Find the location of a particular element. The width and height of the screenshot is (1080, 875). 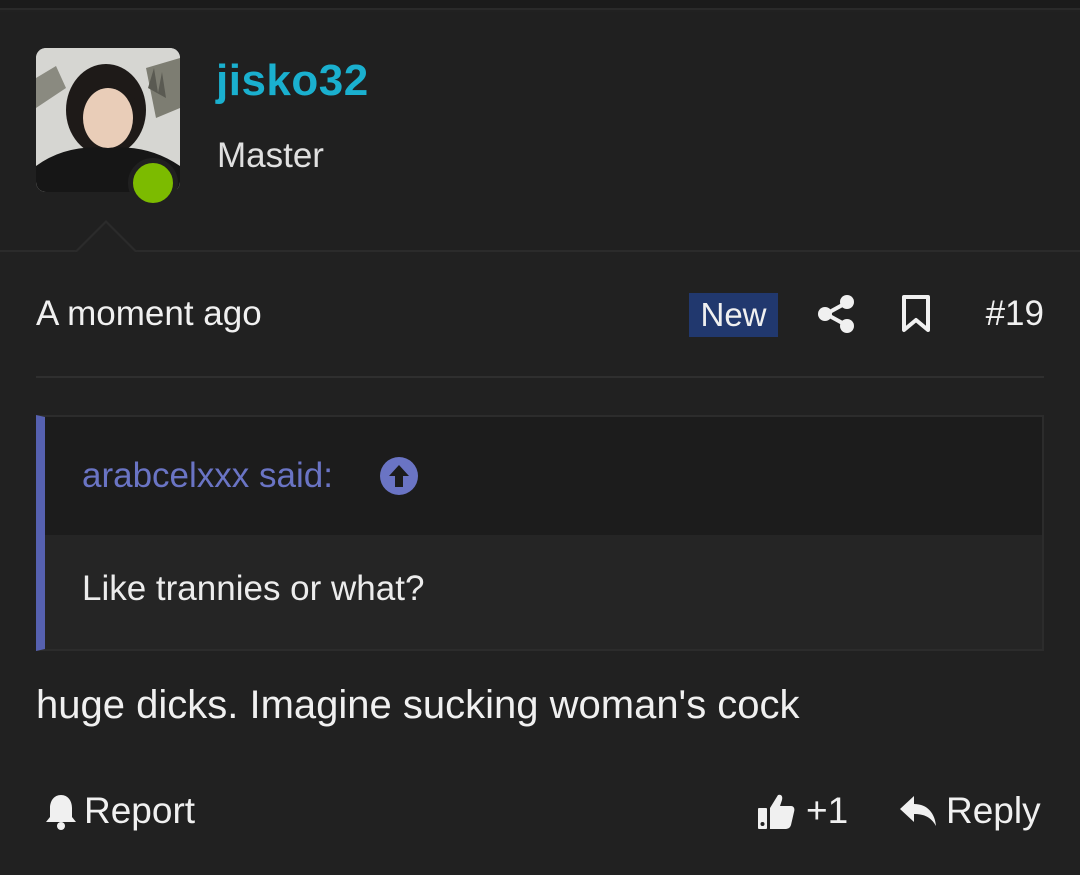

reply-button: Reply is located at coordinates (969, 811).